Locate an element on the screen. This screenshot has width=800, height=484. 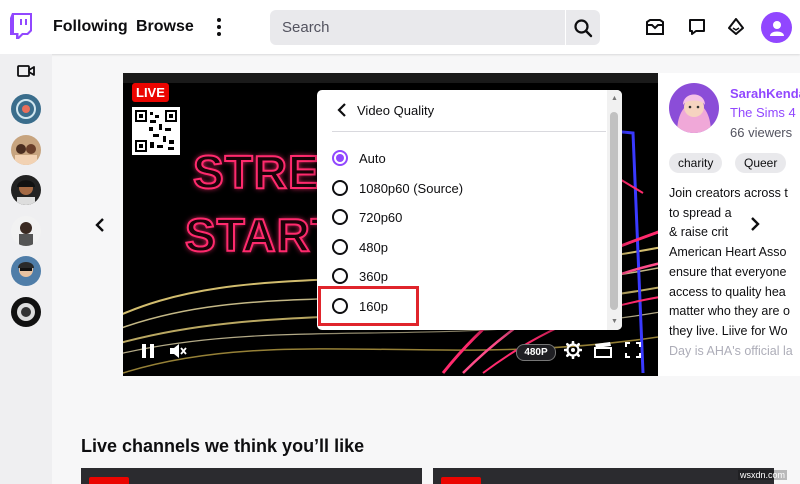
top-nav: Following Browse is located at coordinates (400, 27).